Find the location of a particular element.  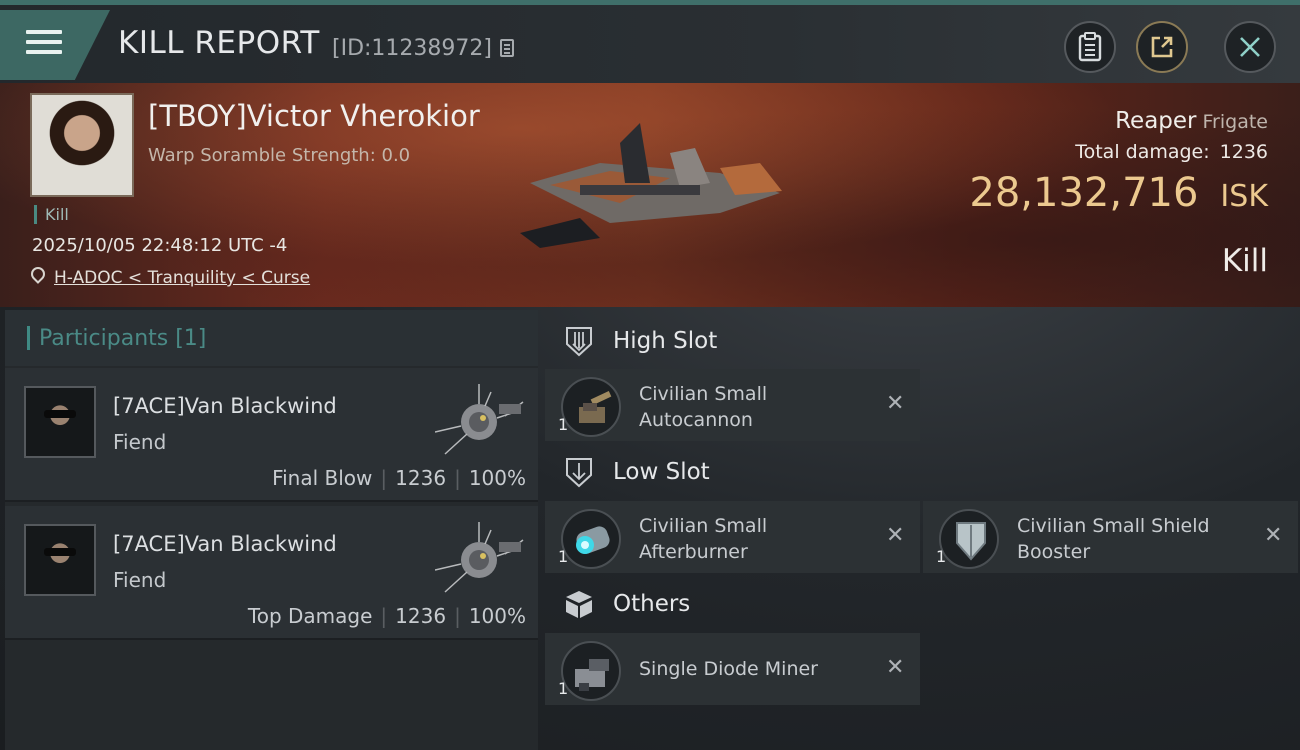

module-name: Civilian Small Shield Booster is located at coordinates (1113, 539).